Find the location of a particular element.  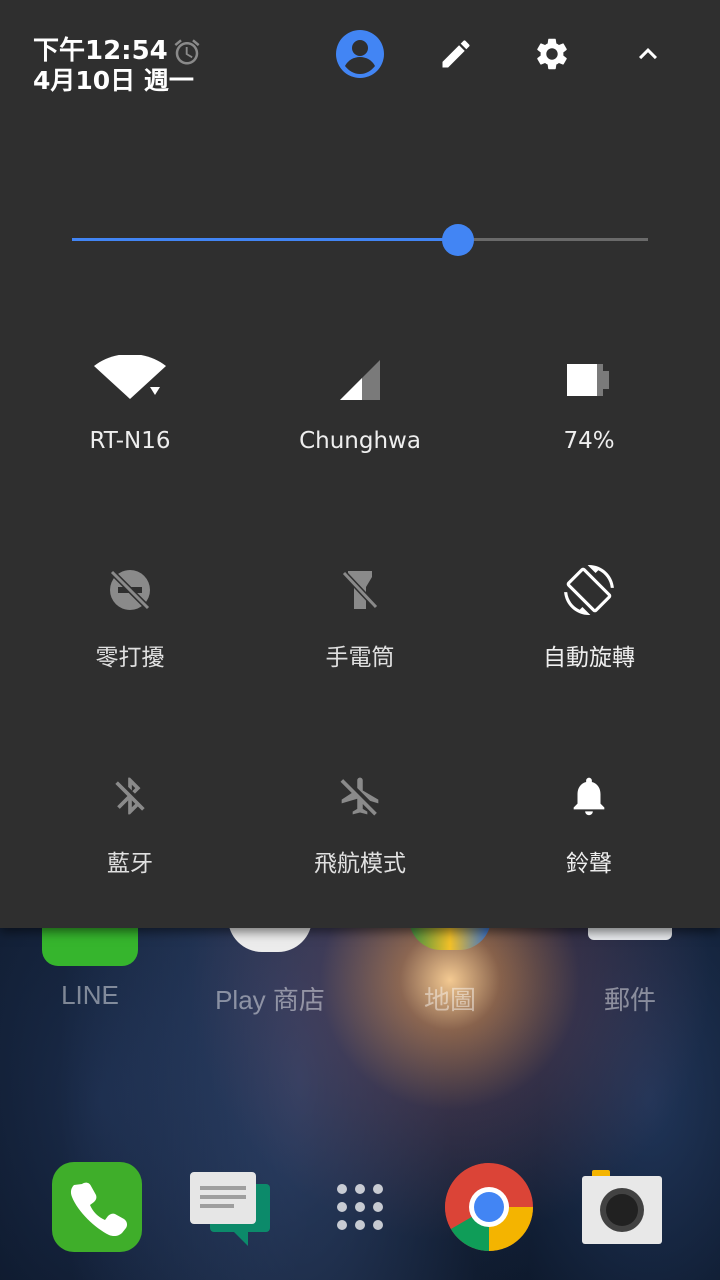

airplane-off-icon is located at coordinates (360, 796).